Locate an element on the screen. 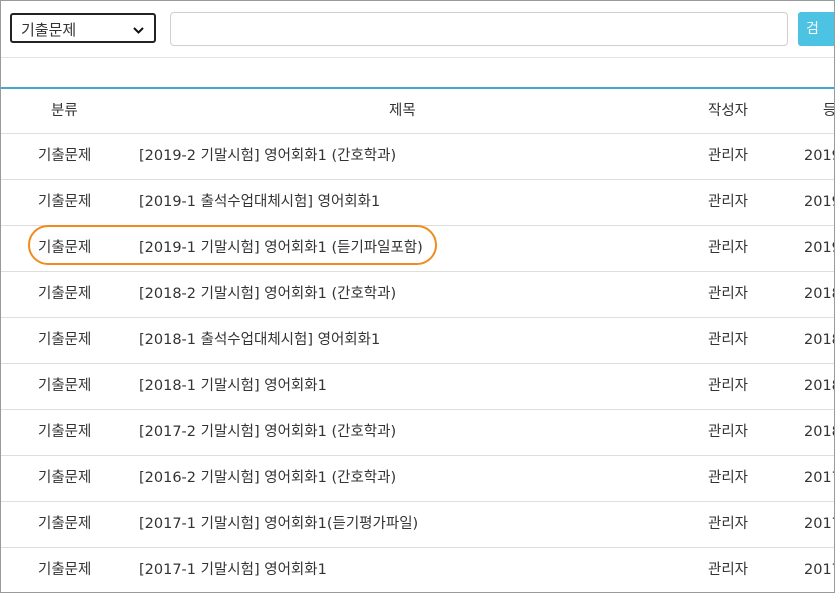 Image resolution: width=835 pixels, height=593 pixels. table-header: 분류 제목 작성자 등 is located at coordinates (417, 111).